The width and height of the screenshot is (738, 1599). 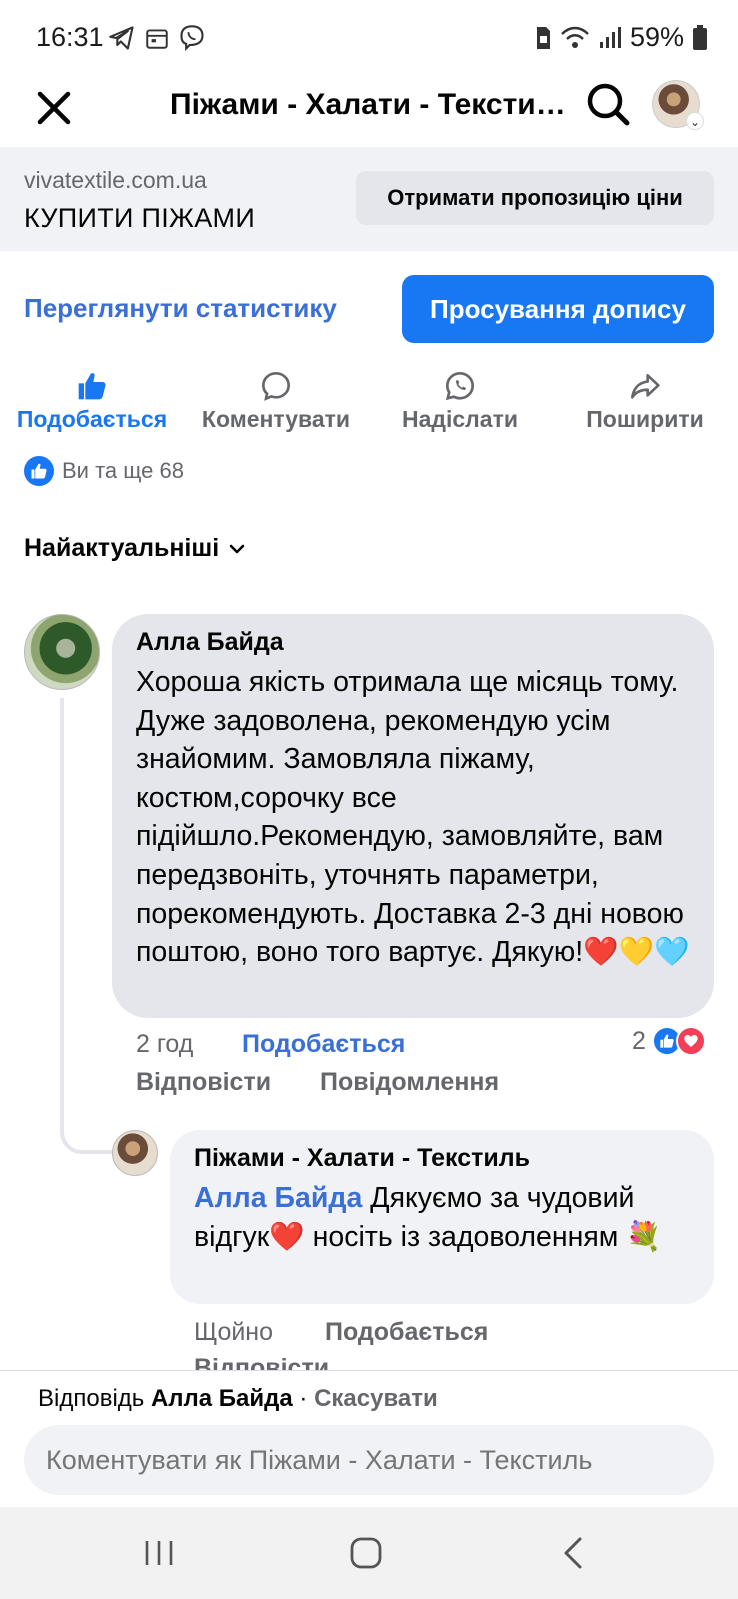 What do you see at coordinates (443, 1158) in the screenshot?
I see `reply-author: Піжами - Халати - Текстиль` at bounding box center [443, 1158].